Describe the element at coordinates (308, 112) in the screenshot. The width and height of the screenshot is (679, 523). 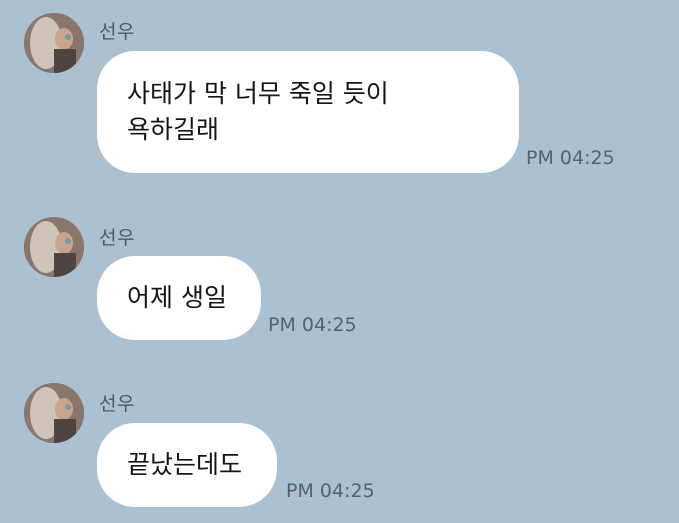
I see `message-bubble: 사태가 막 너무 죽일 듯이 욕하길래` at that location.